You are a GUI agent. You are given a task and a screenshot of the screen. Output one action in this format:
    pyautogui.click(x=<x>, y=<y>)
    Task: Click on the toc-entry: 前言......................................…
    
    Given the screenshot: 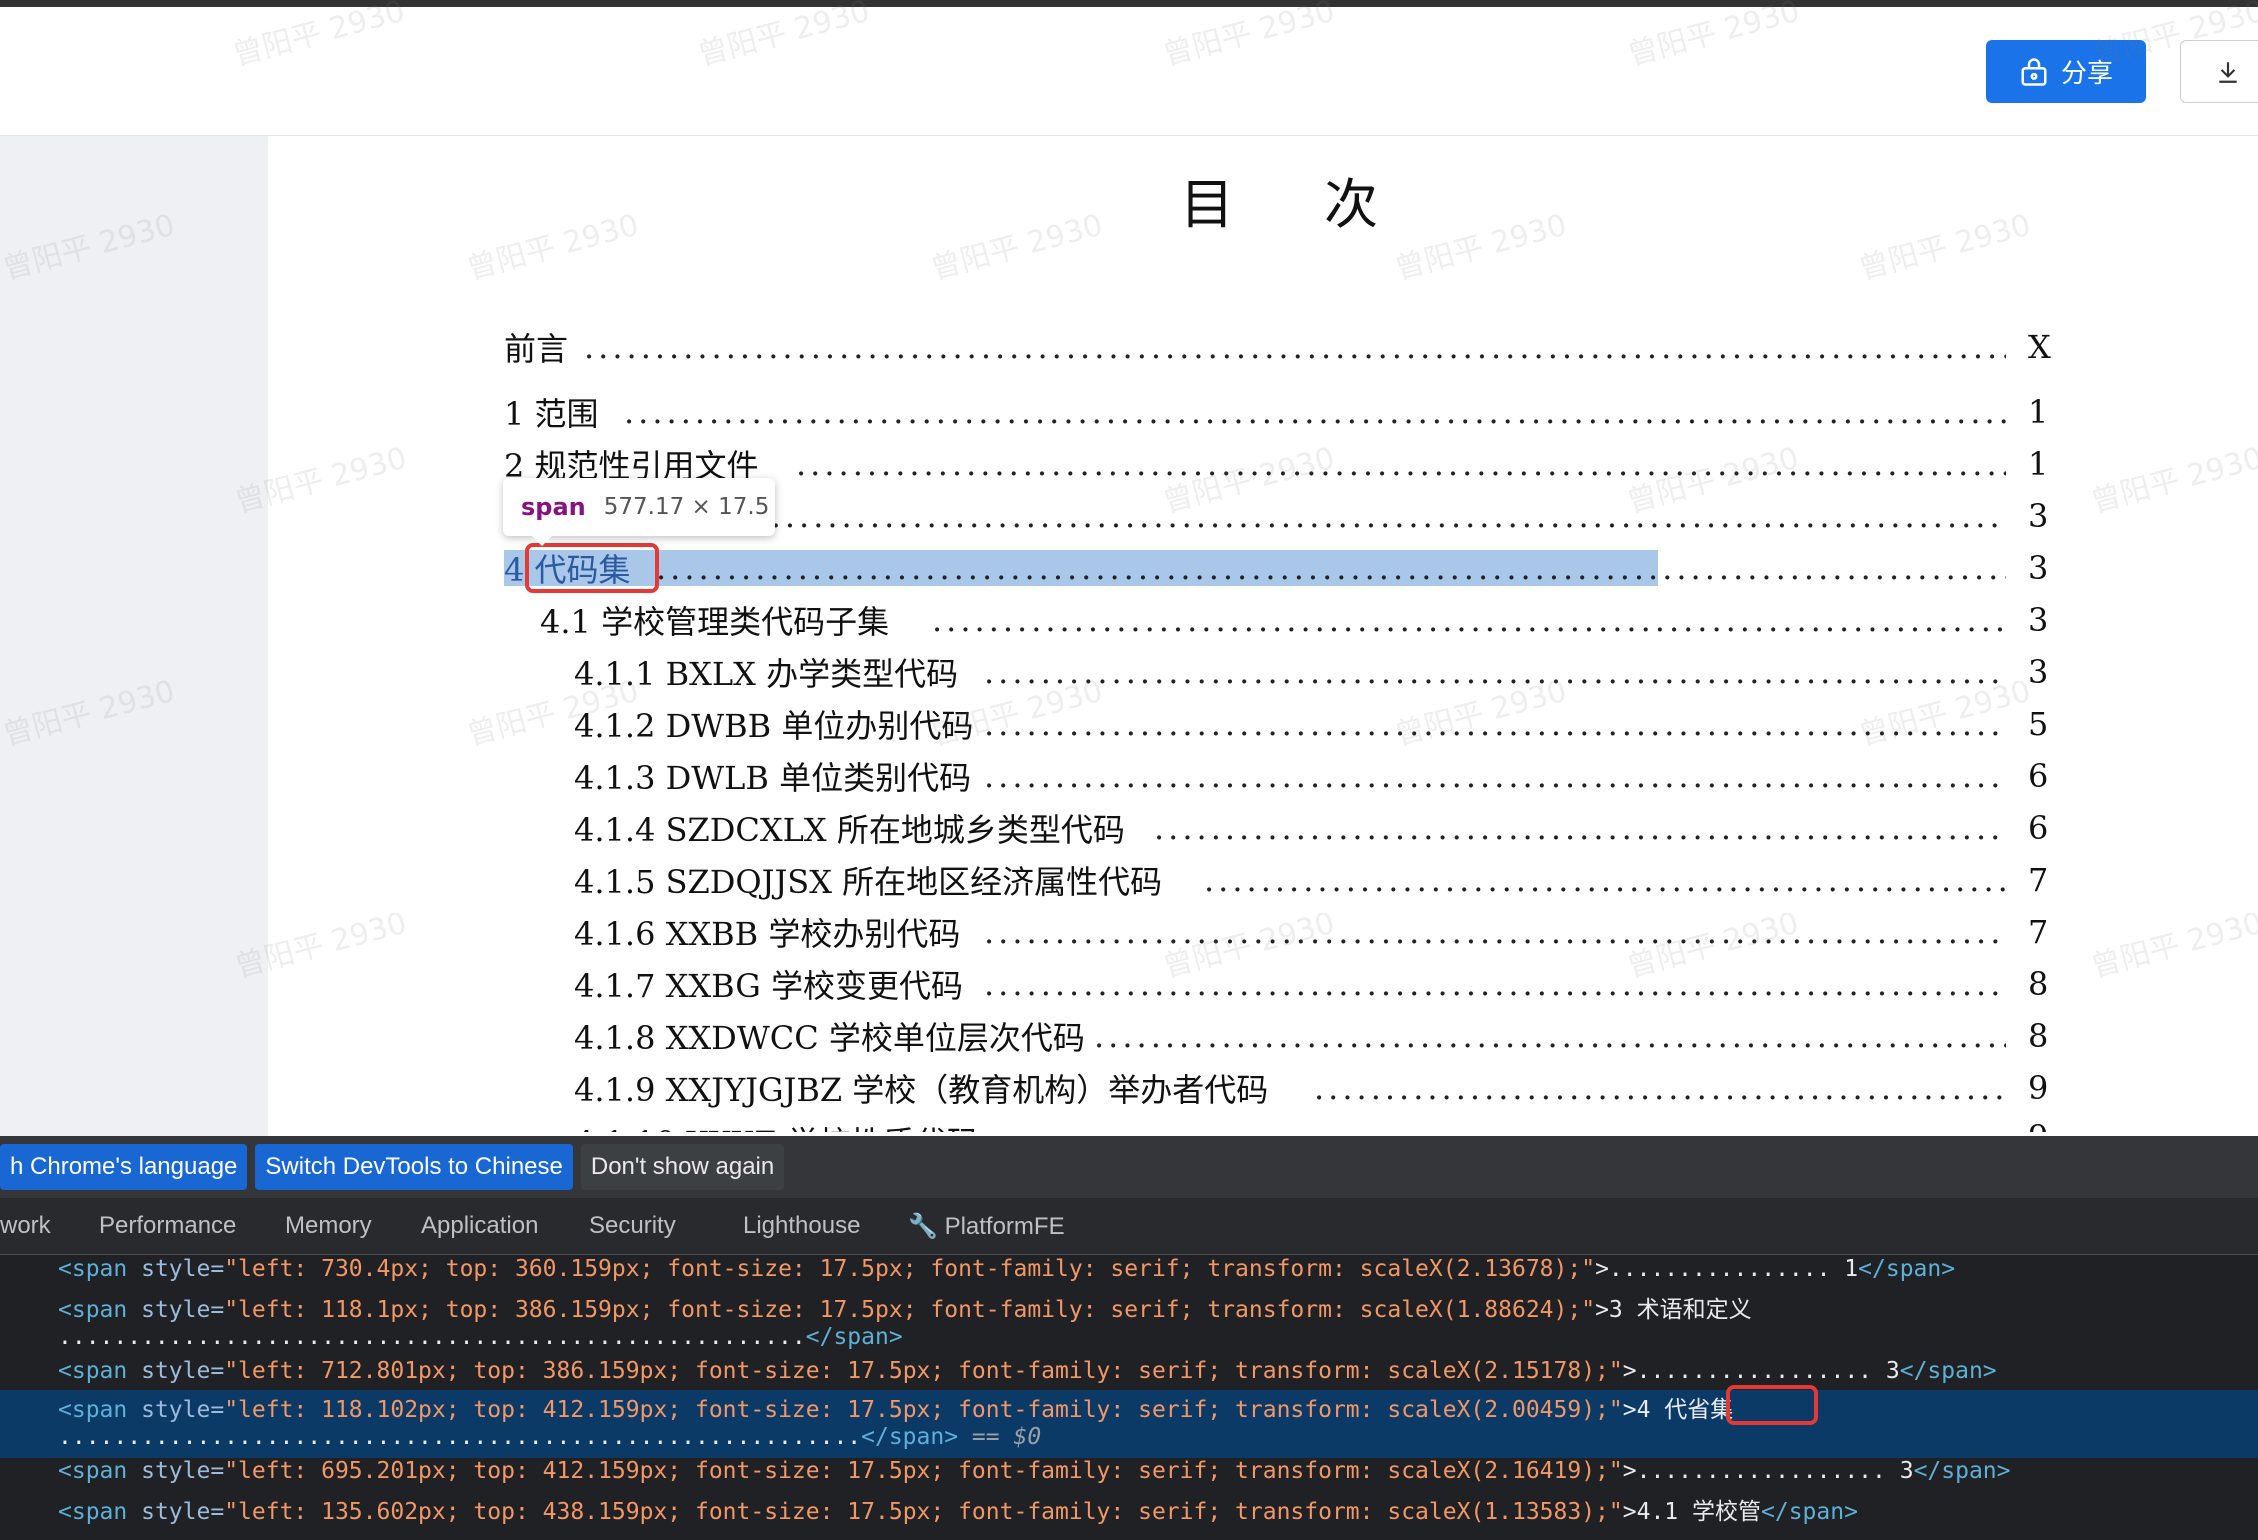 What is the action you would take?
    pyautogui.click(x=1129, y=347)
    